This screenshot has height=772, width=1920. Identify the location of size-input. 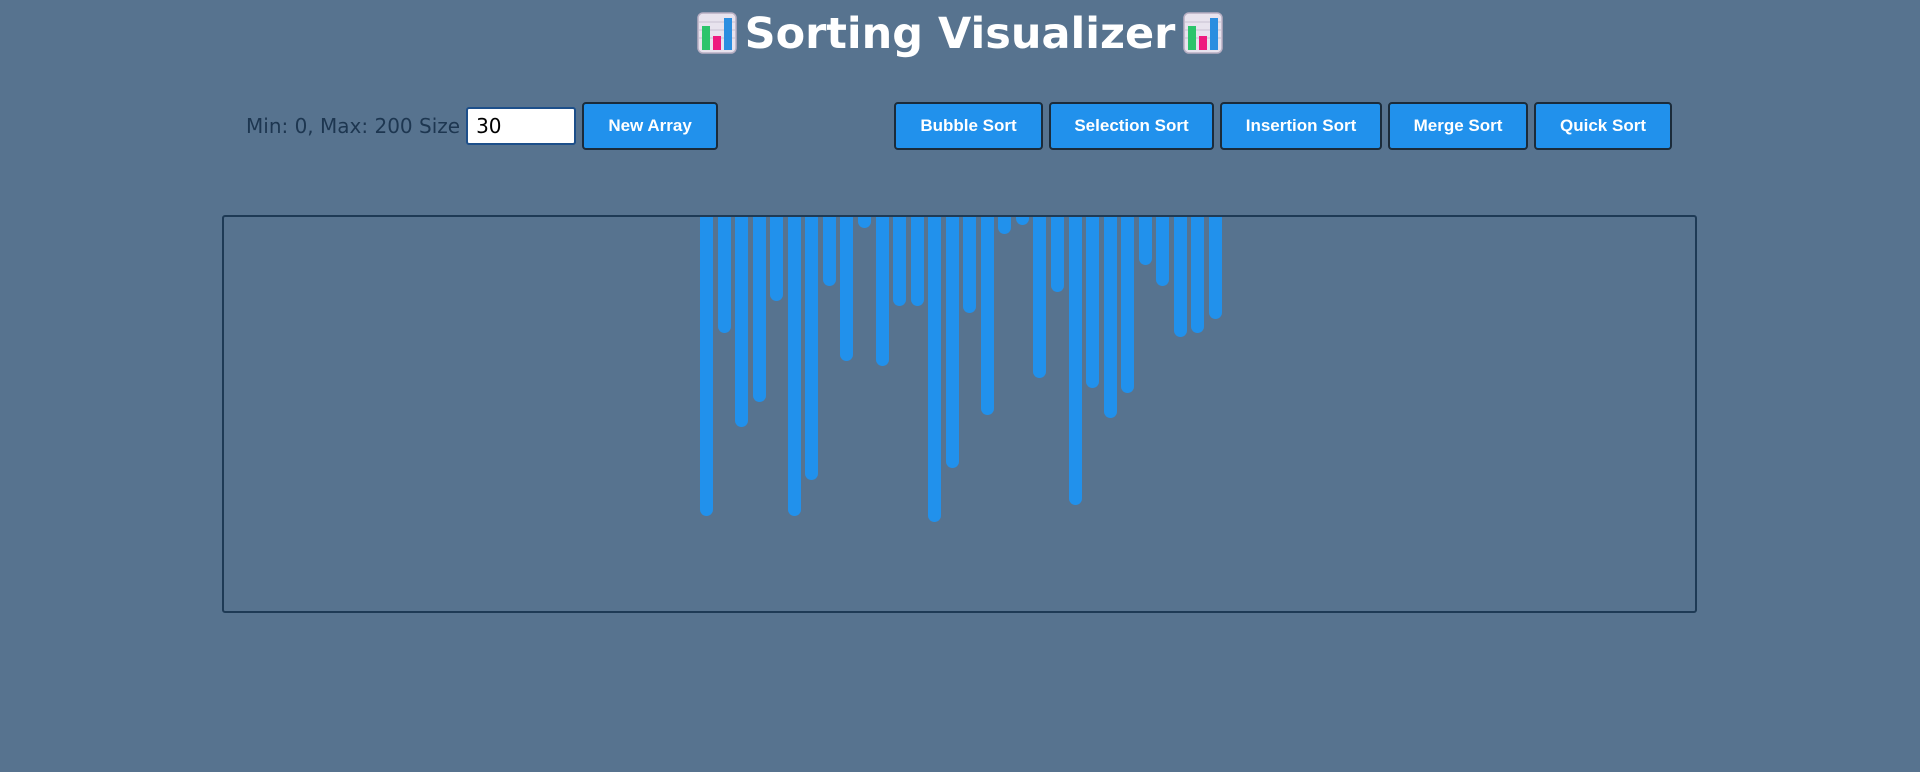
(521, 126).